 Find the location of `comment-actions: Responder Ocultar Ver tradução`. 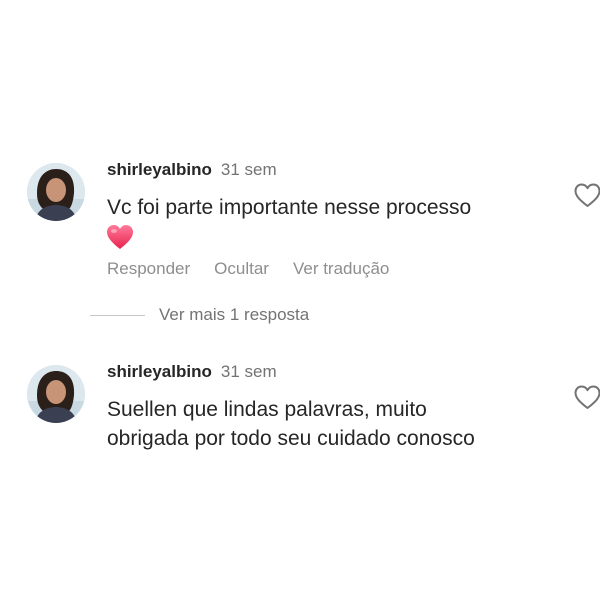

comment-actions: Responder Ocultar Ver tradução is located at coordinates (260, 269).